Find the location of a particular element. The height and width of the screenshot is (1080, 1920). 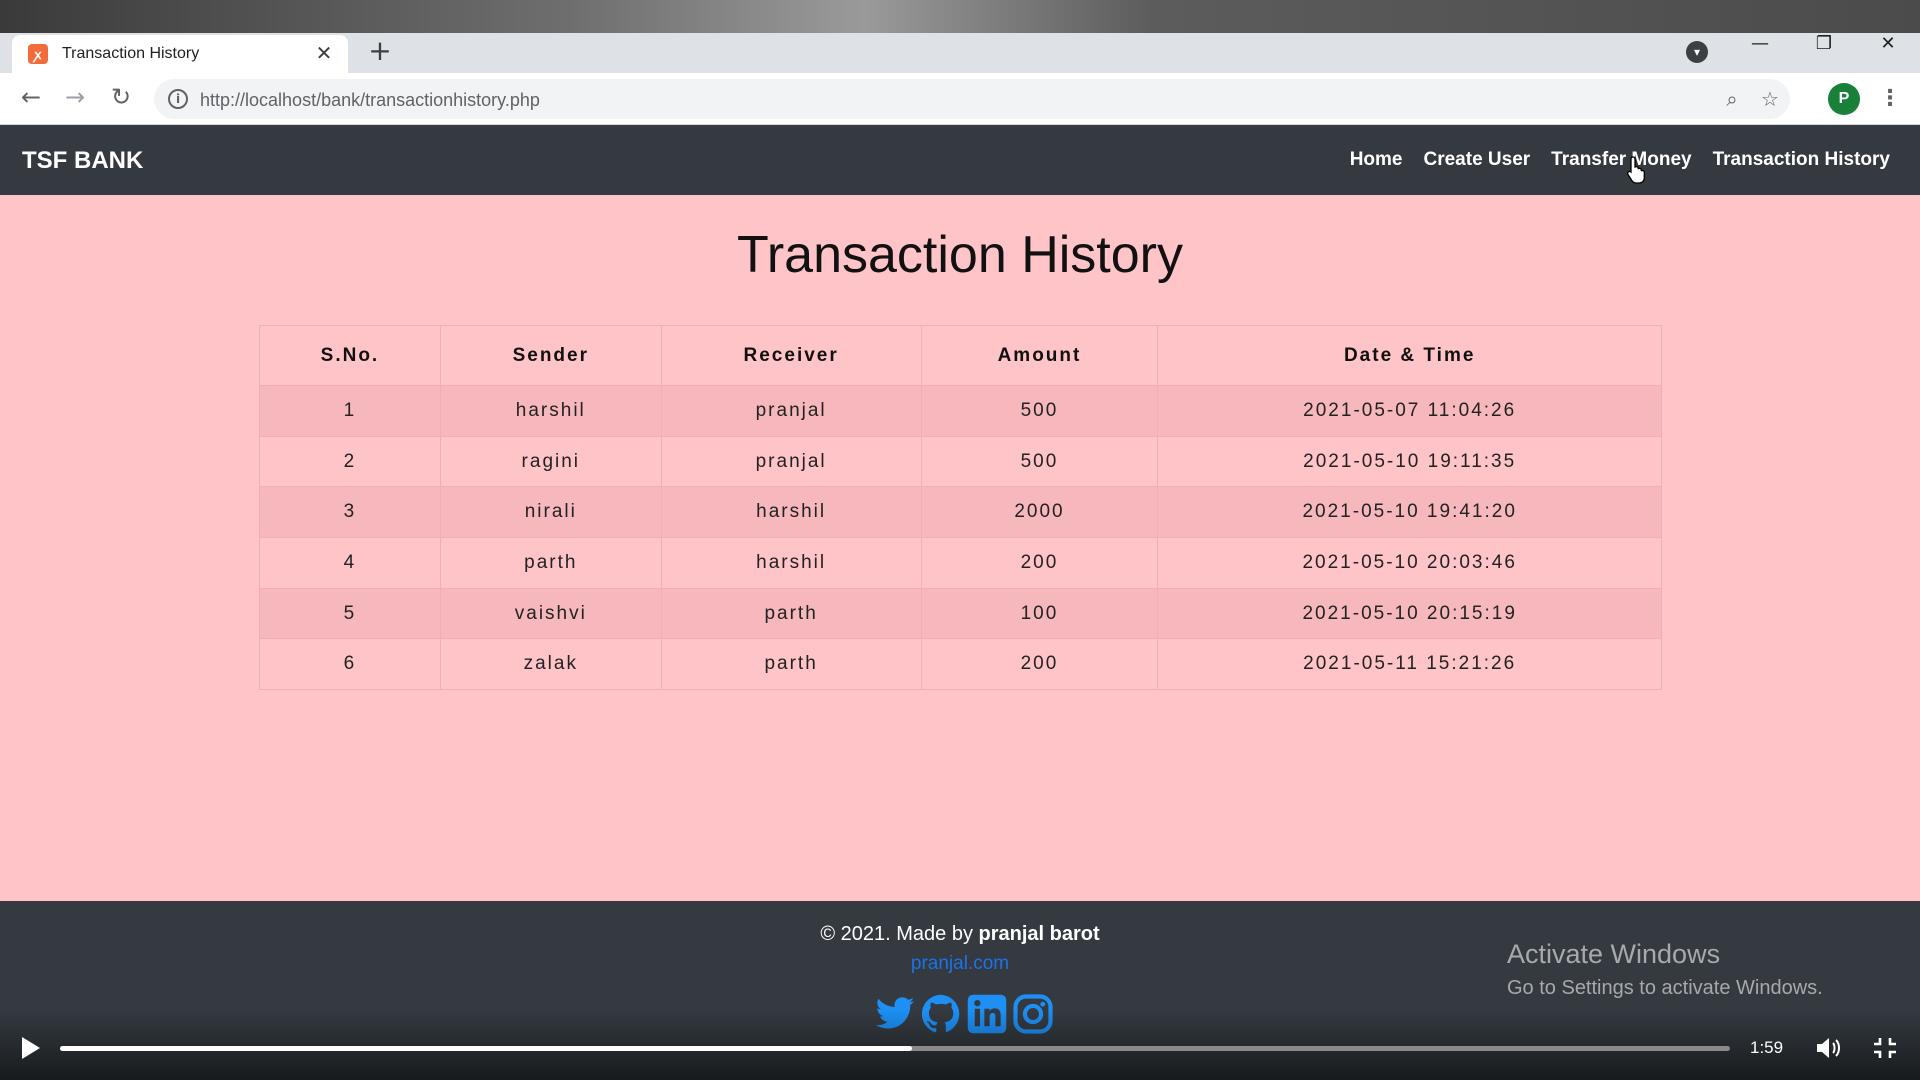

header-sender: Sender is located at coordinates (550, 355).